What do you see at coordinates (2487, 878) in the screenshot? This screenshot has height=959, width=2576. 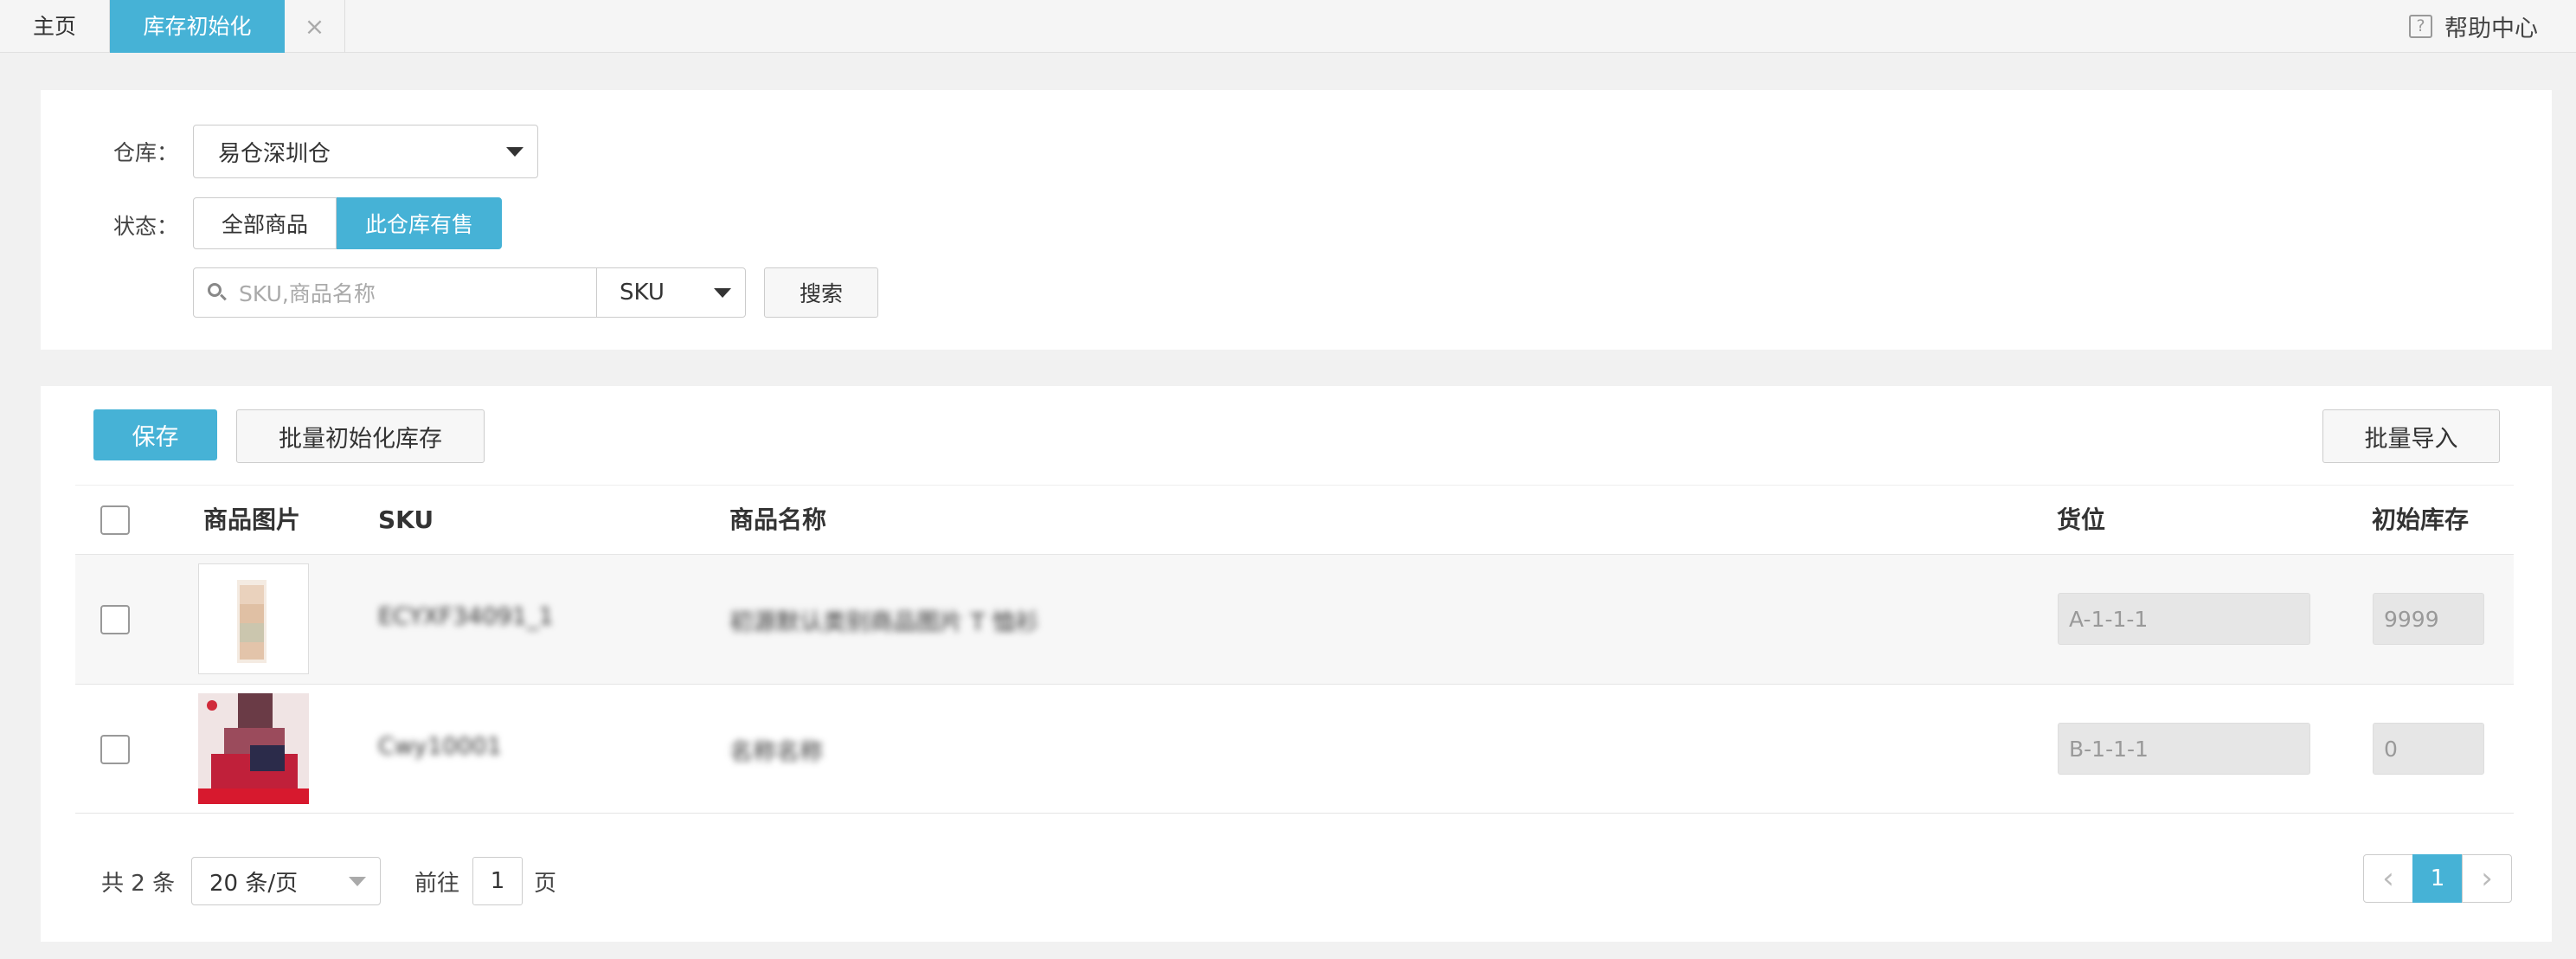 I see `next-page-button: ›` at bounding box center [2487, 878].